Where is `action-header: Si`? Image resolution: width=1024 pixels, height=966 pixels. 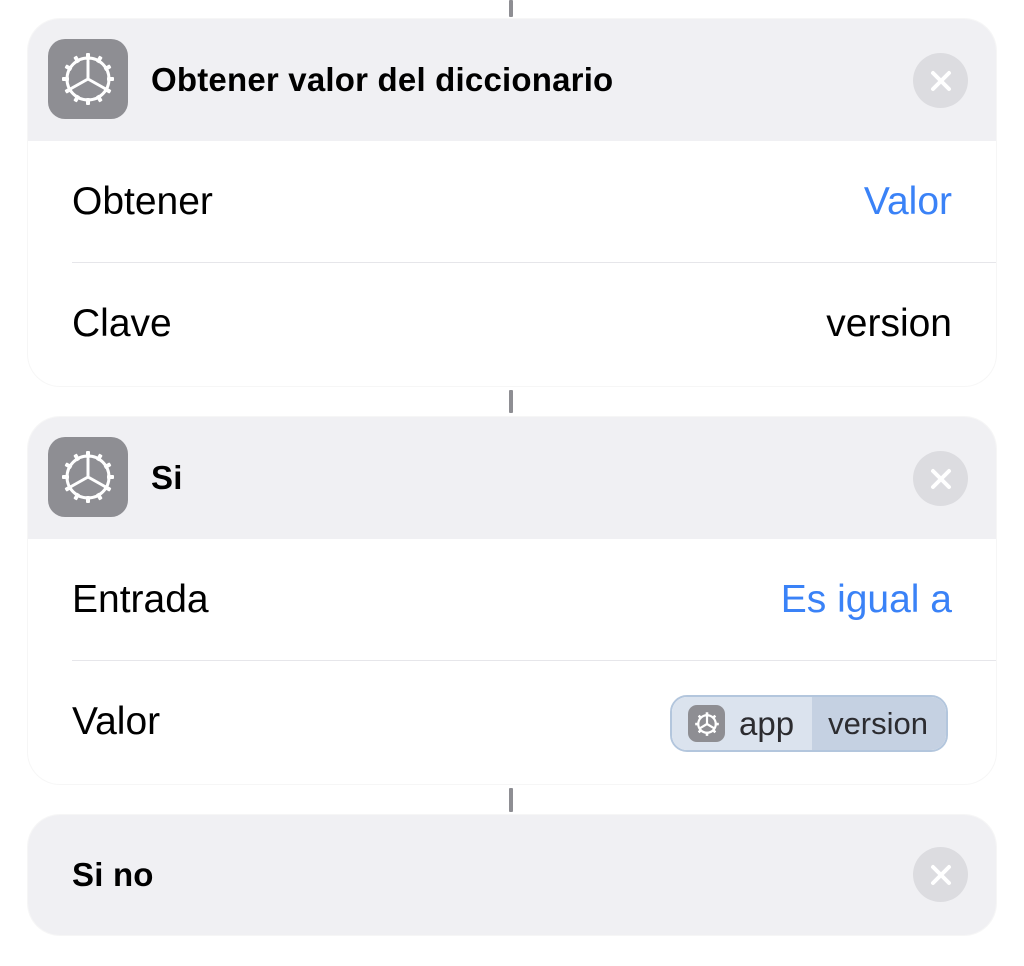
action-header: Si is located at coordinates (512, 478).